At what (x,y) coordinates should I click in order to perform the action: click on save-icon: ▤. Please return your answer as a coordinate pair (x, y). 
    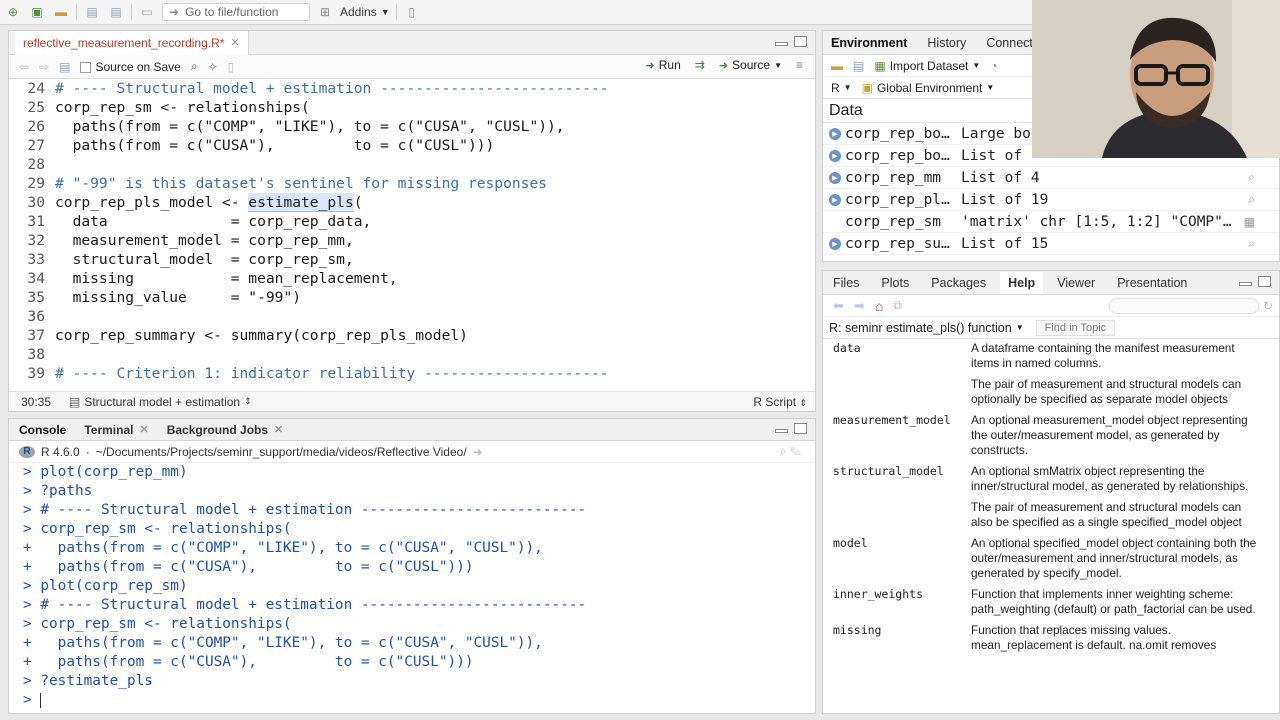
    Looking at the image, I should click on (92, 12).